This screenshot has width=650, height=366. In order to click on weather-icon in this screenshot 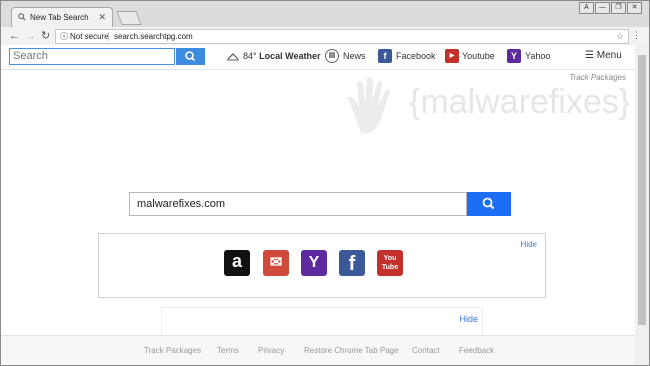, I will do `click(233, 57)`.